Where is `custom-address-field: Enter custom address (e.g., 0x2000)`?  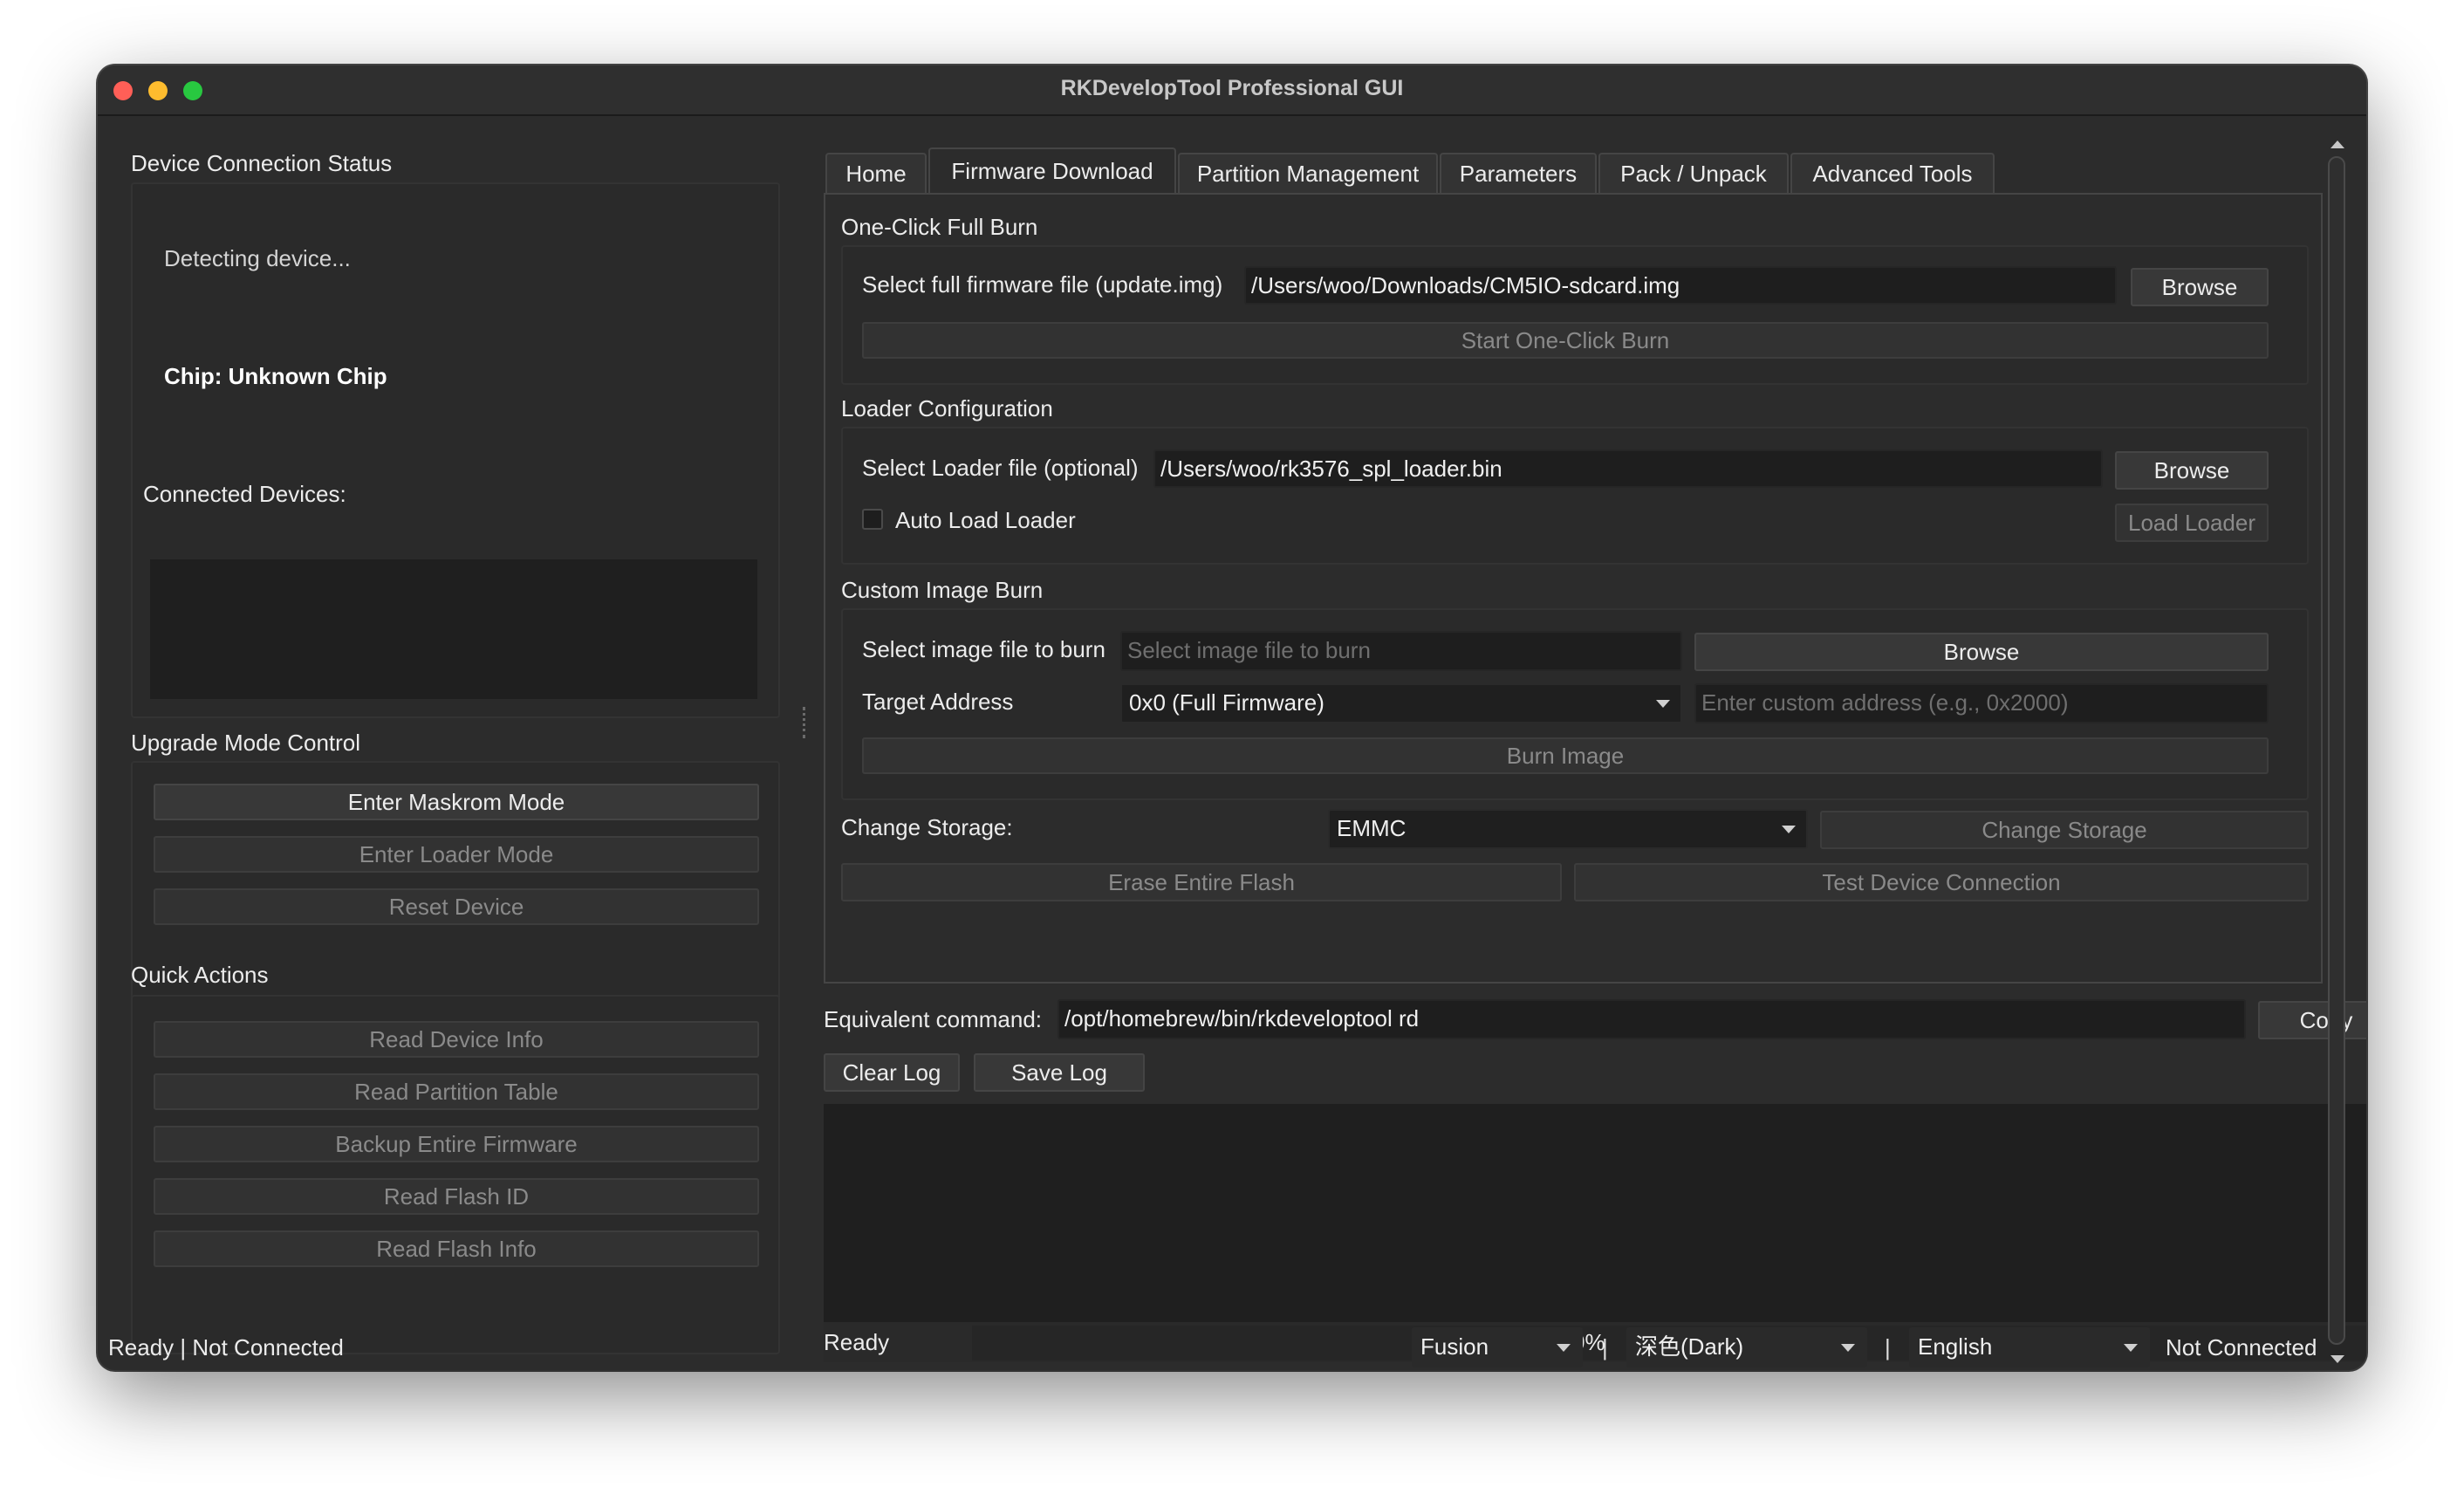 custom-address-field: Enter custom address (e.g., 0x2000) is located at coordinates (1981, 703).